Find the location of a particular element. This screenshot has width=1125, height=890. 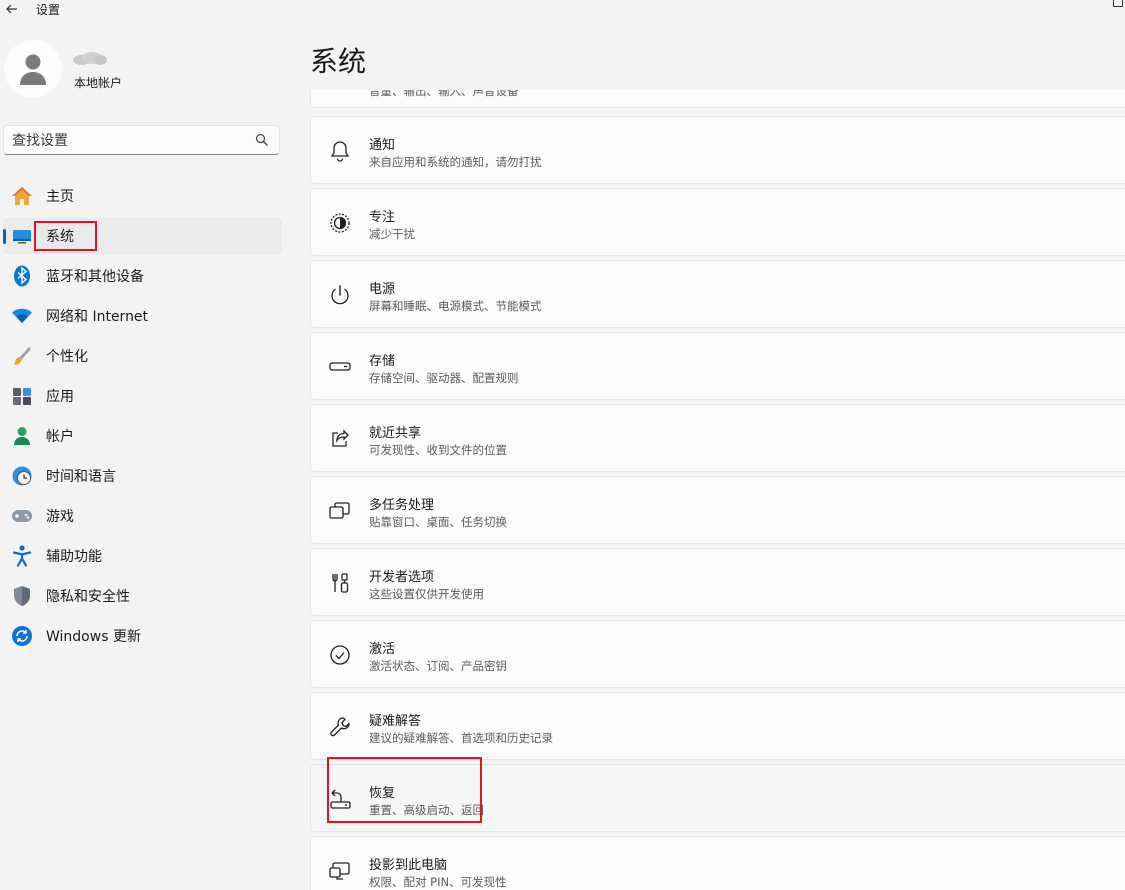

account-icon is located at coordinates (22, 436).